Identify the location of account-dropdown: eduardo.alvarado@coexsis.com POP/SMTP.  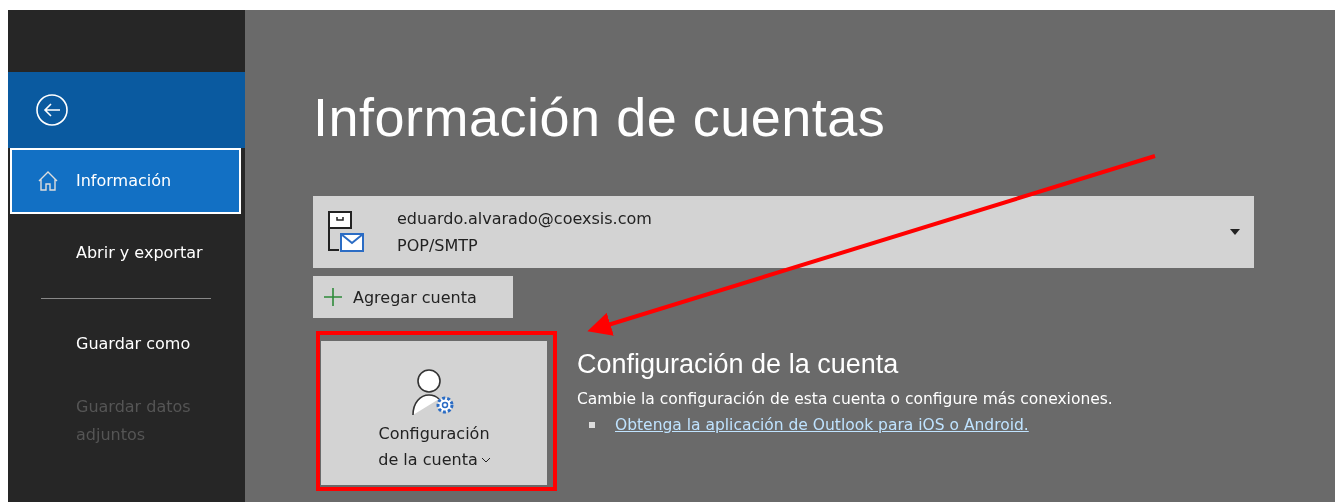
(783, 232).